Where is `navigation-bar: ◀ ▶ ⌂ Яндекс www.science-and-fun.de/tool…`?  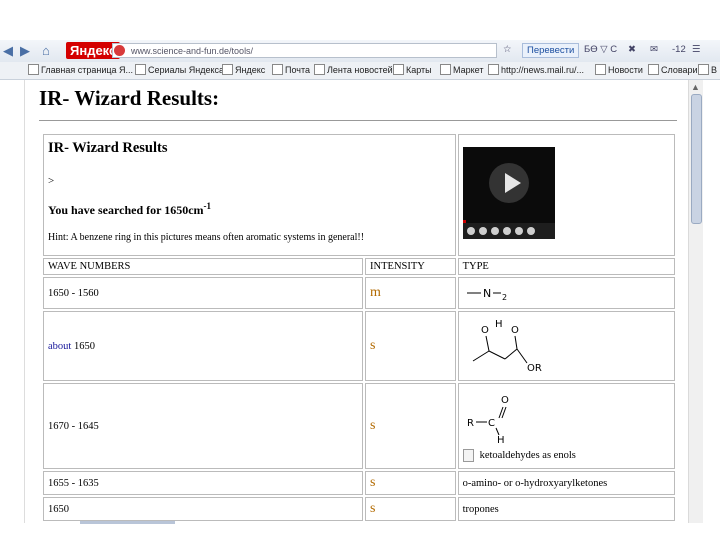
navigation-bar: ◀ ▶ ⌂ Яндекс www.science-and-fun.de/tool… is located at coordinates (360, 51).